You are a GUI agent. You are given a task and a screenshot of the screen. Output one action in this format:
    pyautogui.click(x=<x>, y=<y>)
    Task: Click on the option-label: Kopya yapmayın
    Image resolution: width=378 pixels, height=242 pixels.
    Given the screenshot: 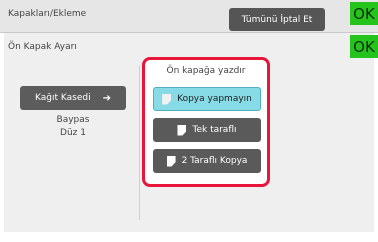 What is the action you would take?
    pyautogui.click(x=214, y=99)
    